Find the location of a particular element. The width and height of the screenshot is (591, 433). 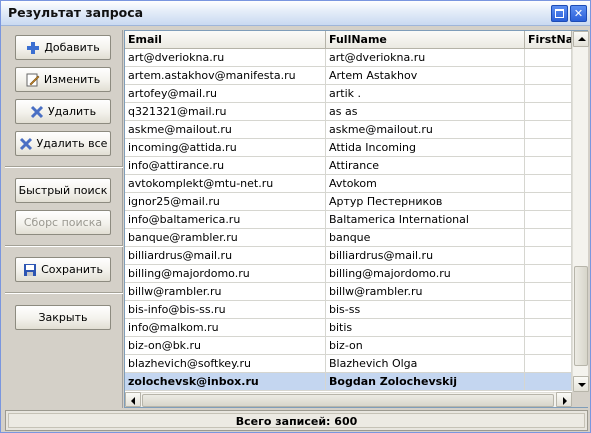

horizontal-scroll-thumb is located at coordinates (348, 400).